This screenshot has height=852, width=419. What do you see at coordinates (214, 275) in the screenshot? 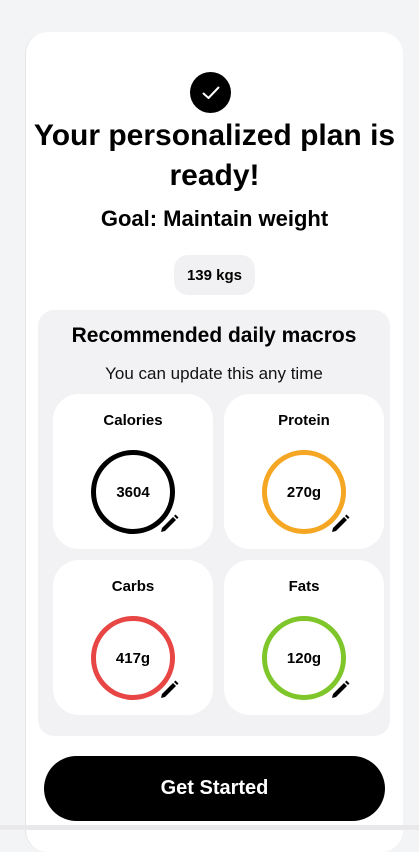
I see `weight-badge: 139 kgs` at bounding box center [214, 275].